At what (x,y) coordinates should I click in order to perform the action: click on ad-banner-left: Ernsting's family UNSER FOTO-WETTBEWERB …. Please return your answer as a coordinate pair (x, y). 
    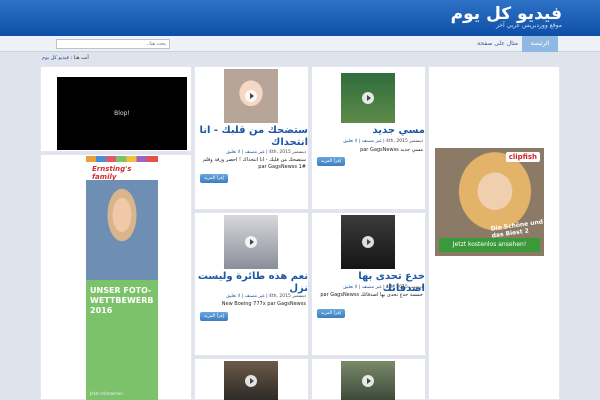
    Looking at the image, I should click on (122, 278).